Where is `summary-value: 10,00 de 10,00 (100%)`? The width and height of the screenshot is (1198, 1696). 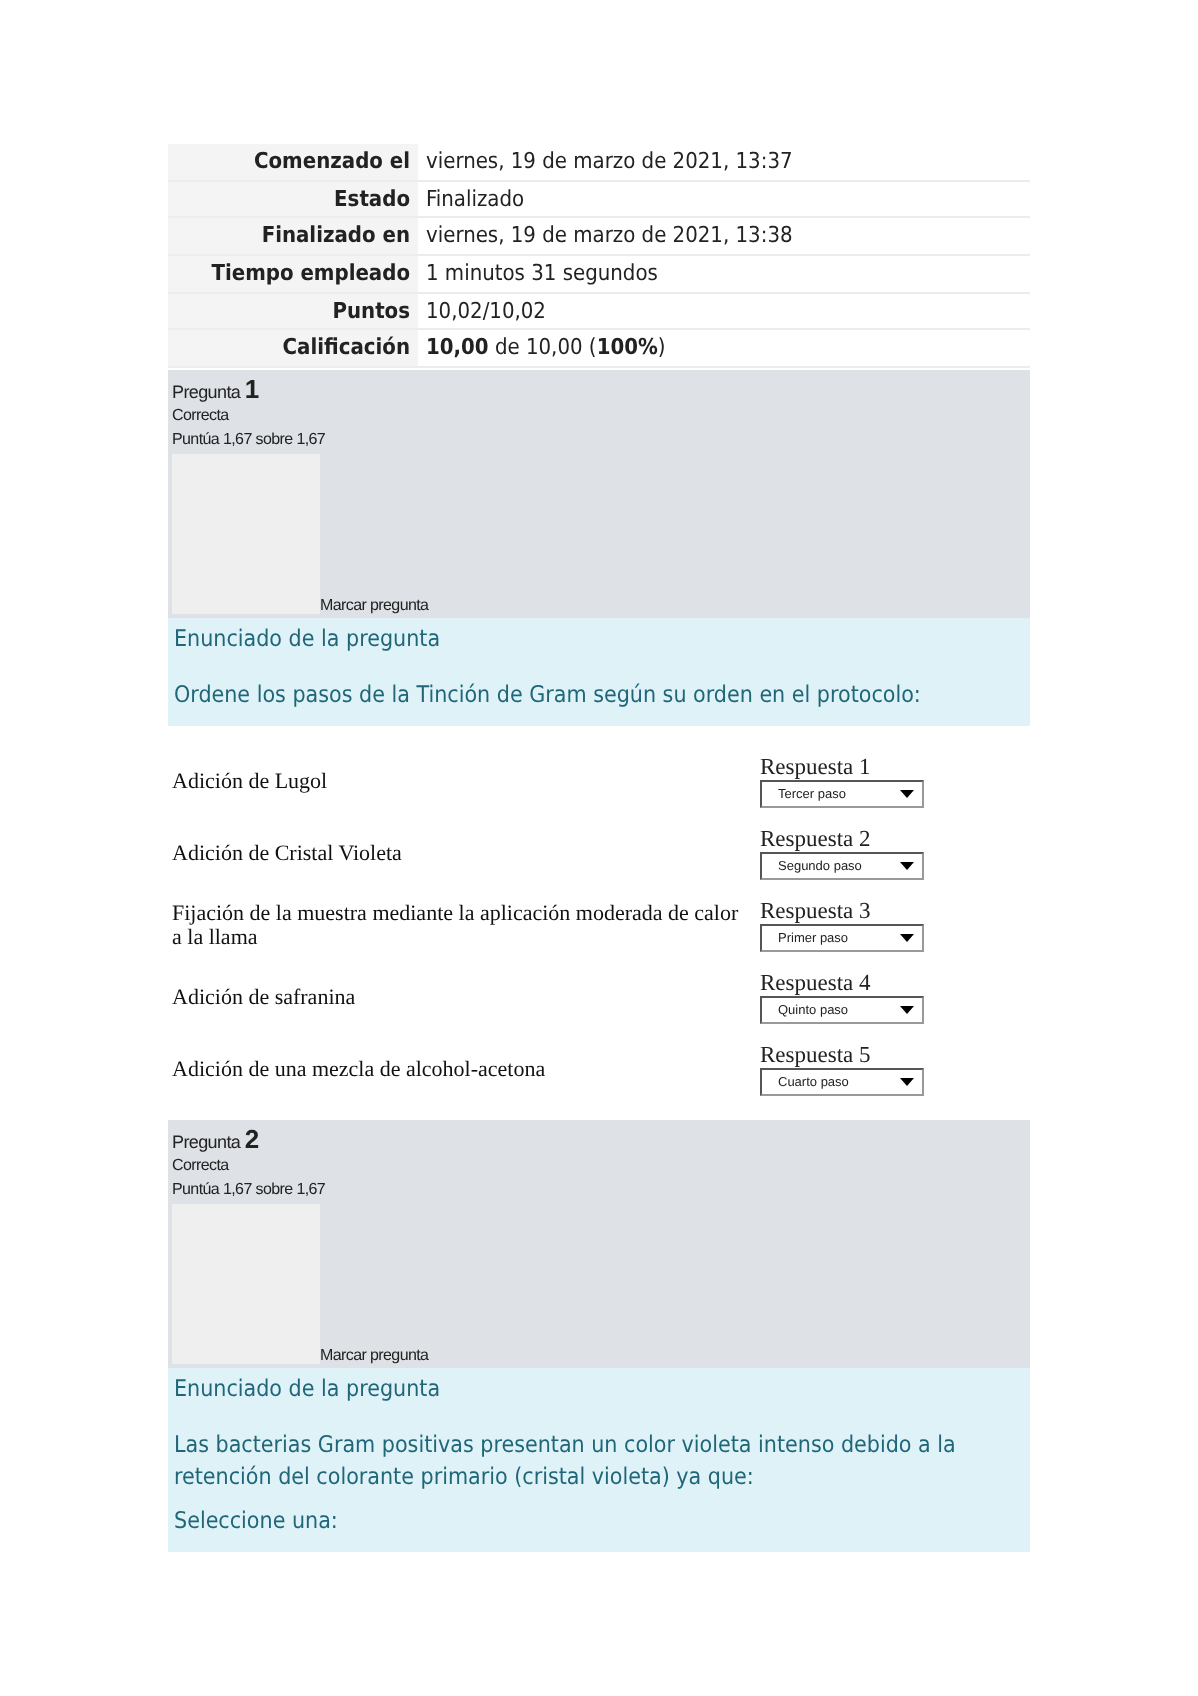
summary-value: 10,00 de 10,00 (100%) is located at coordinates (546, 348).